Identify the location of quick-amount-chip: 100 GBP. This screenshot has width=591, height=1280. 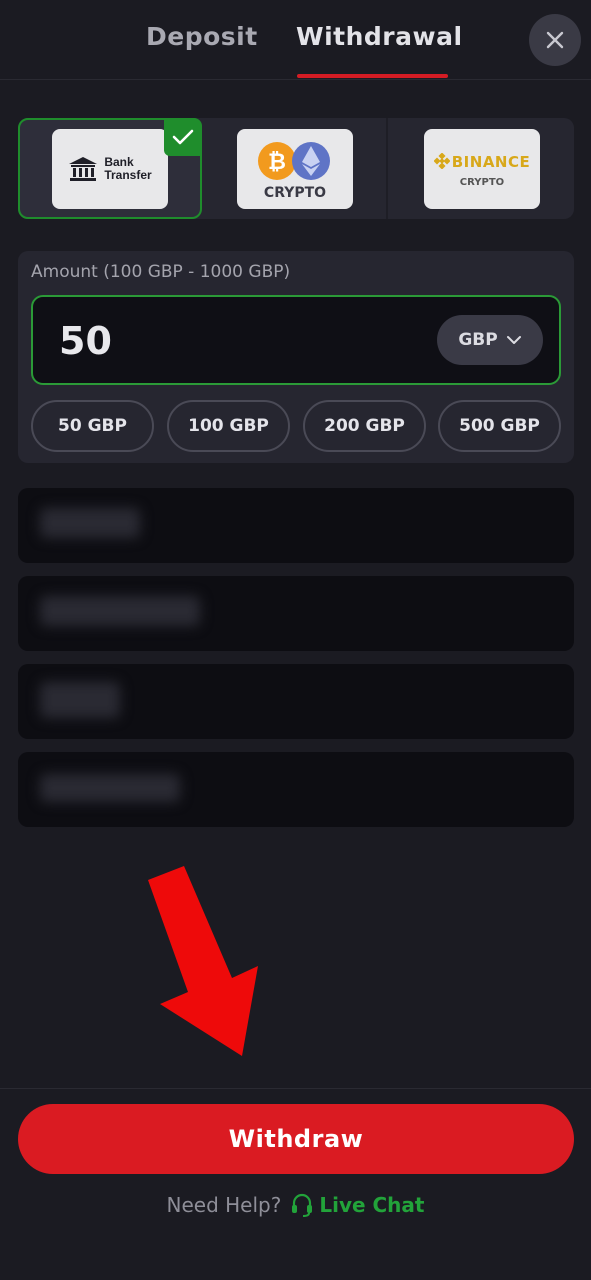
(228, 426).